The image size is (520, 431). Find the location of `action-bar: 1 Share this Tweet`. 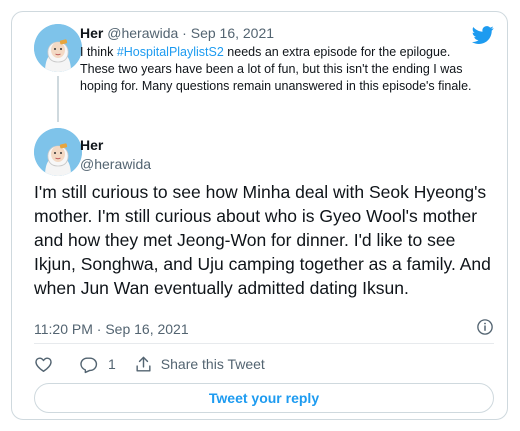

action-bar: 1 Share this Tweet is located at coordinates (149, 364).